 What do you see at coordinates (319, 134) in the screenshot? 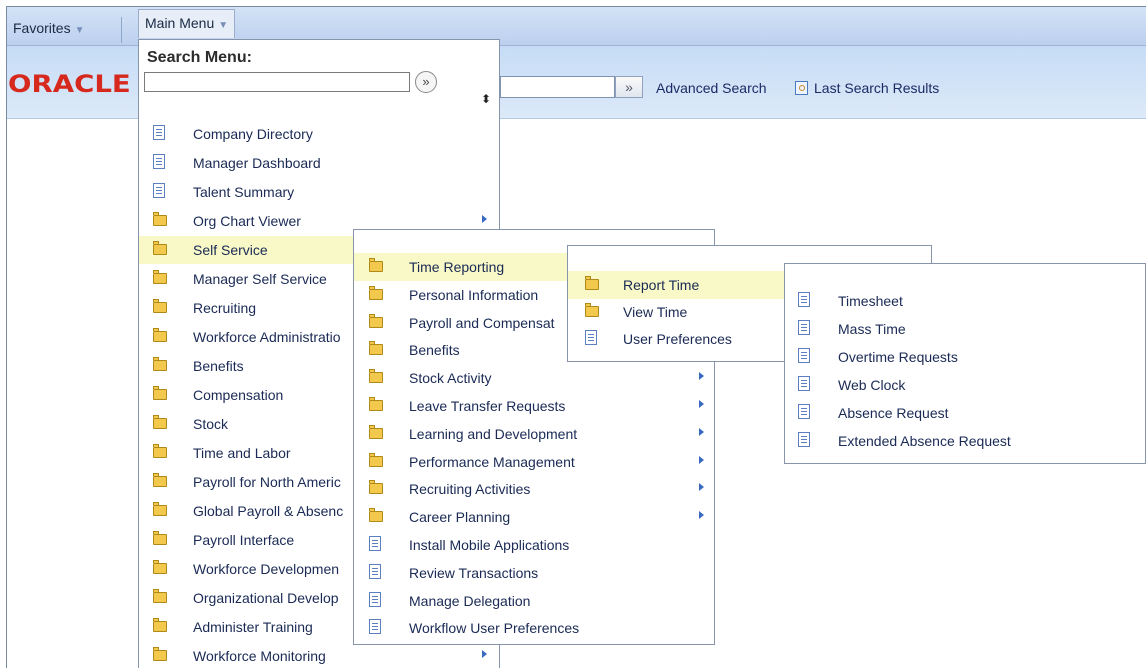
I see `menu-item-company-directory: Company Directory` at bounding box center [319, 134].